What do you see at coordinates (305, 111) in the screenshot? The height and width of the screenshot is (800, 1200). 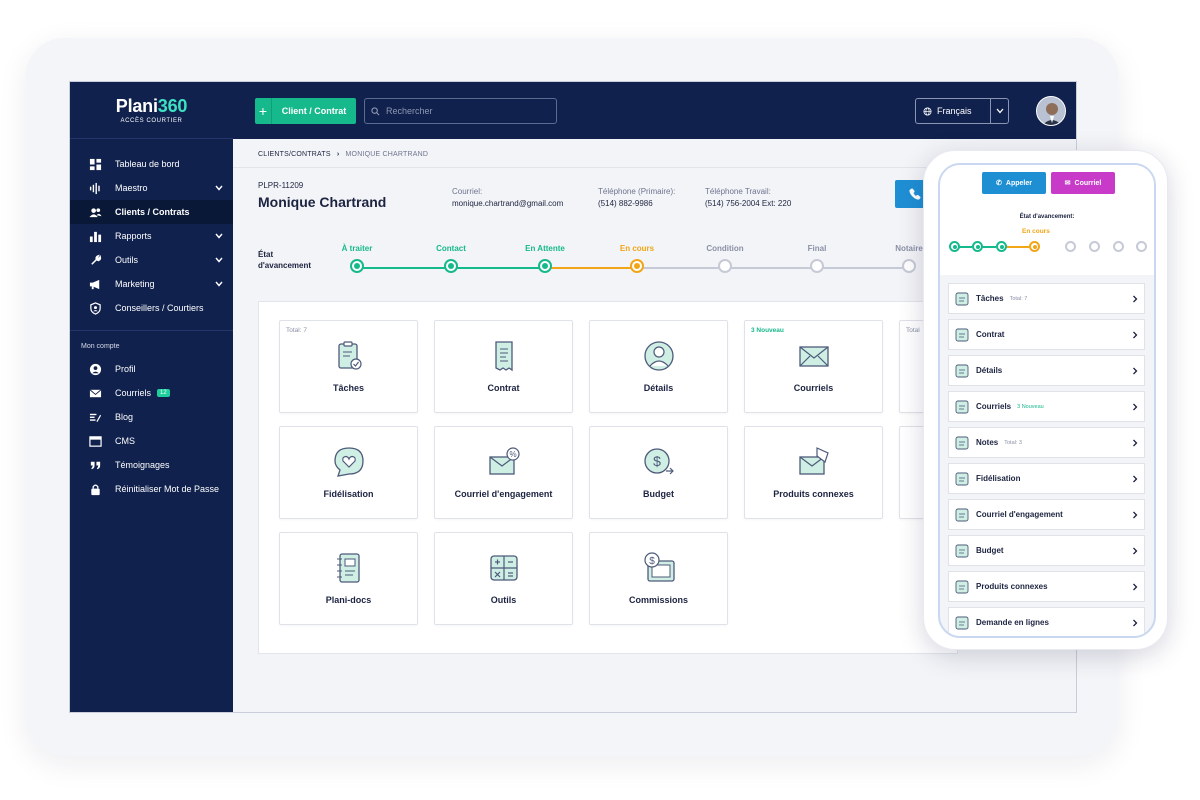 I see `add-client-button: + Client / Contrat` at bounding box center [305, 111].